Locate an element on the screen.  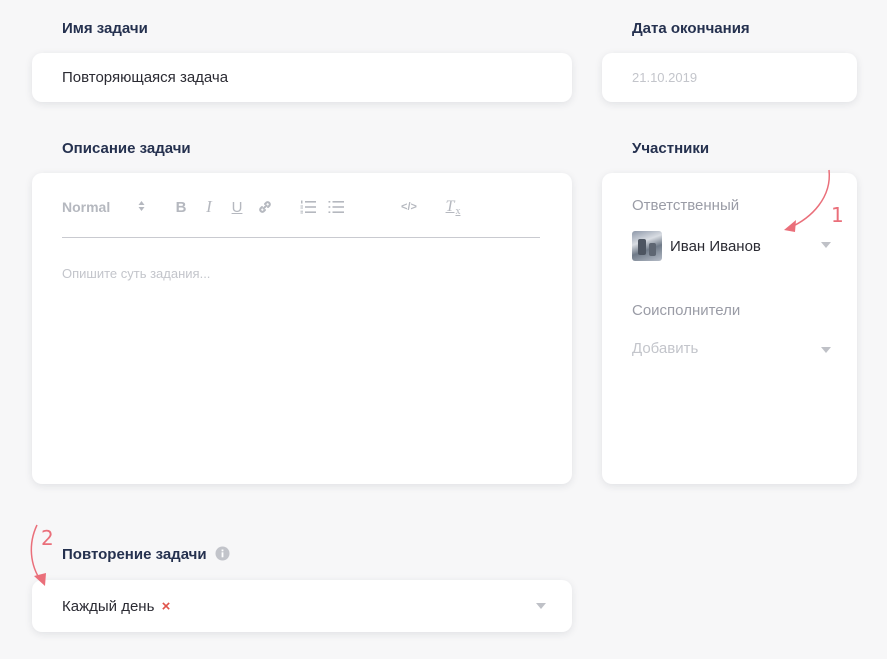
task-name-label: Имя задачи is located at coordinates (105, 28).